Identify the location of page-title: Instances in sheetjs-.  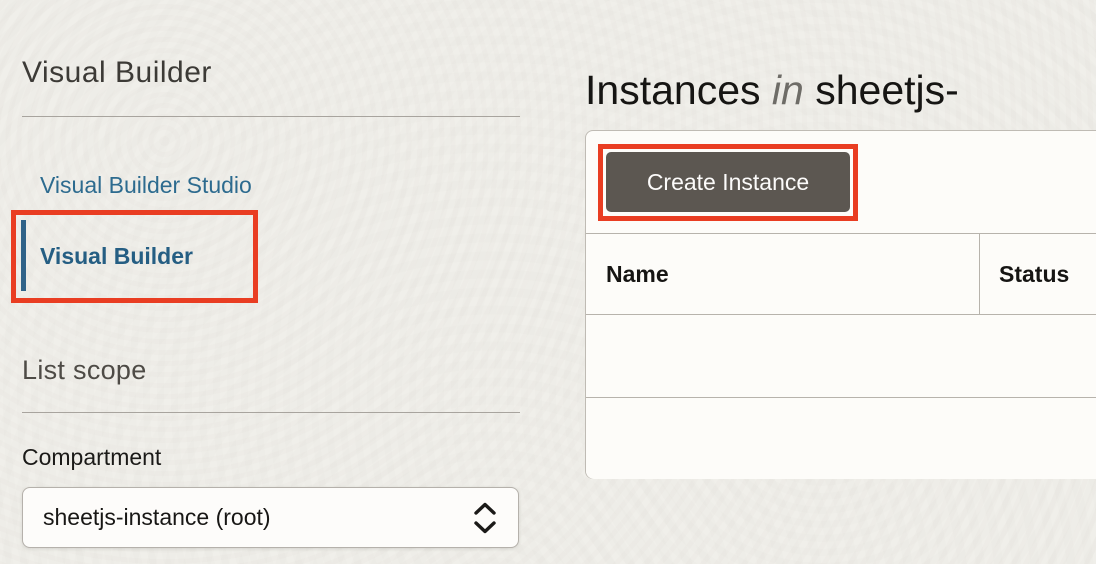
(772, 90).